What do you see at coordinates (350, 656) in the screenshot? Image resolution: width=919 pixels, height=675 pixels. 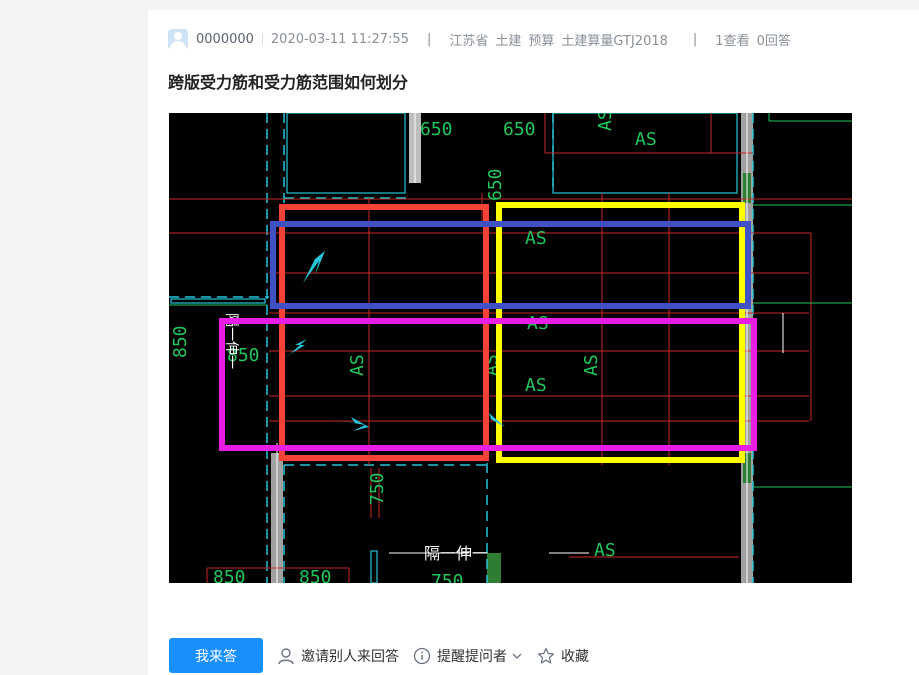 I see `invite-label: 邀请别人来回答` at bounding box center [350, 656].